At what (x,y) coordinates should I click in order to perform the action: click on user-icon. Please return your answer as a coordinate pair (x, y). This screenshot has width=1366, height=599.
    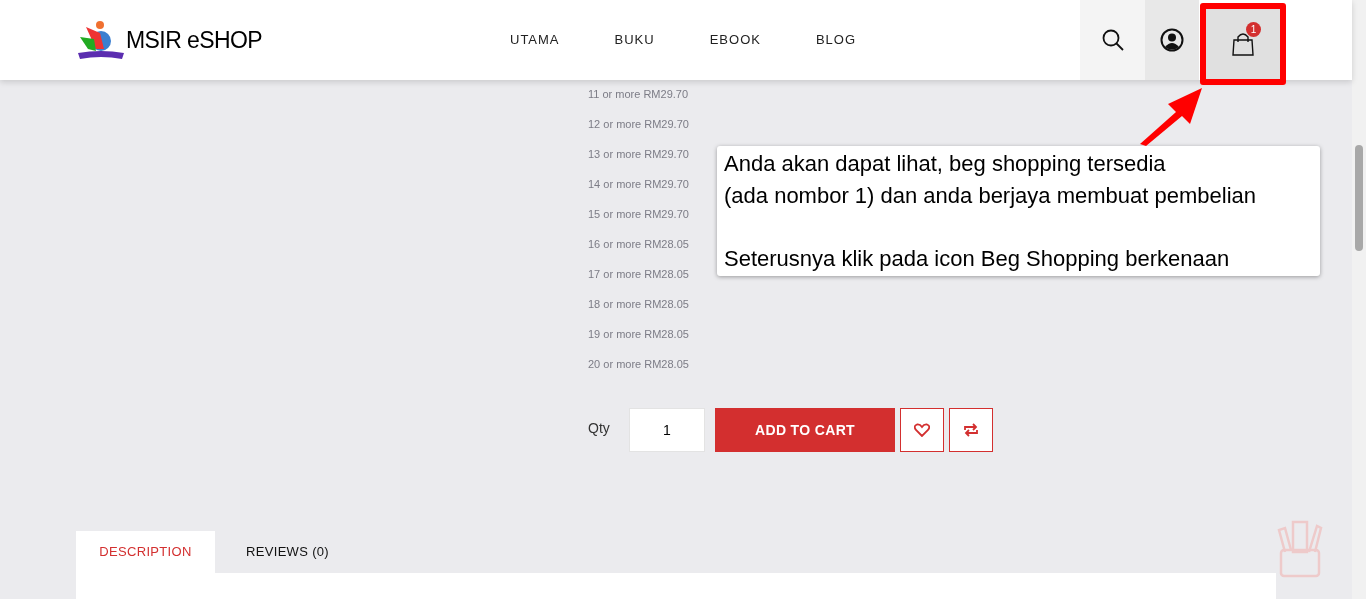
    Looking at the image, I should click on (1172, 40).